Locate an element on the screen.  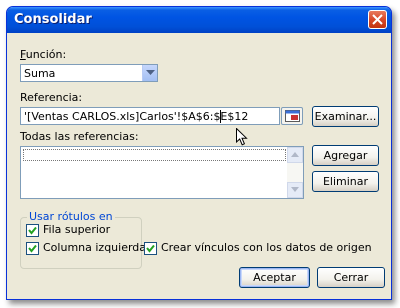
range-selector-icon is located at coordinates (292, 116).